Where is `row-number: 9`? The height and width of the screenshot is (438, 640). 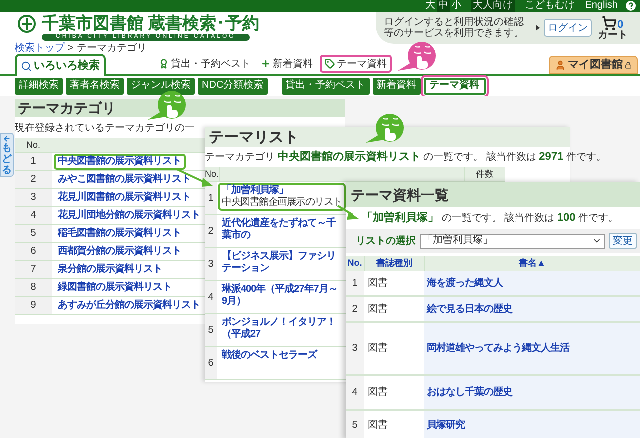
row-number: 9 is located at coordinates (33, 306).